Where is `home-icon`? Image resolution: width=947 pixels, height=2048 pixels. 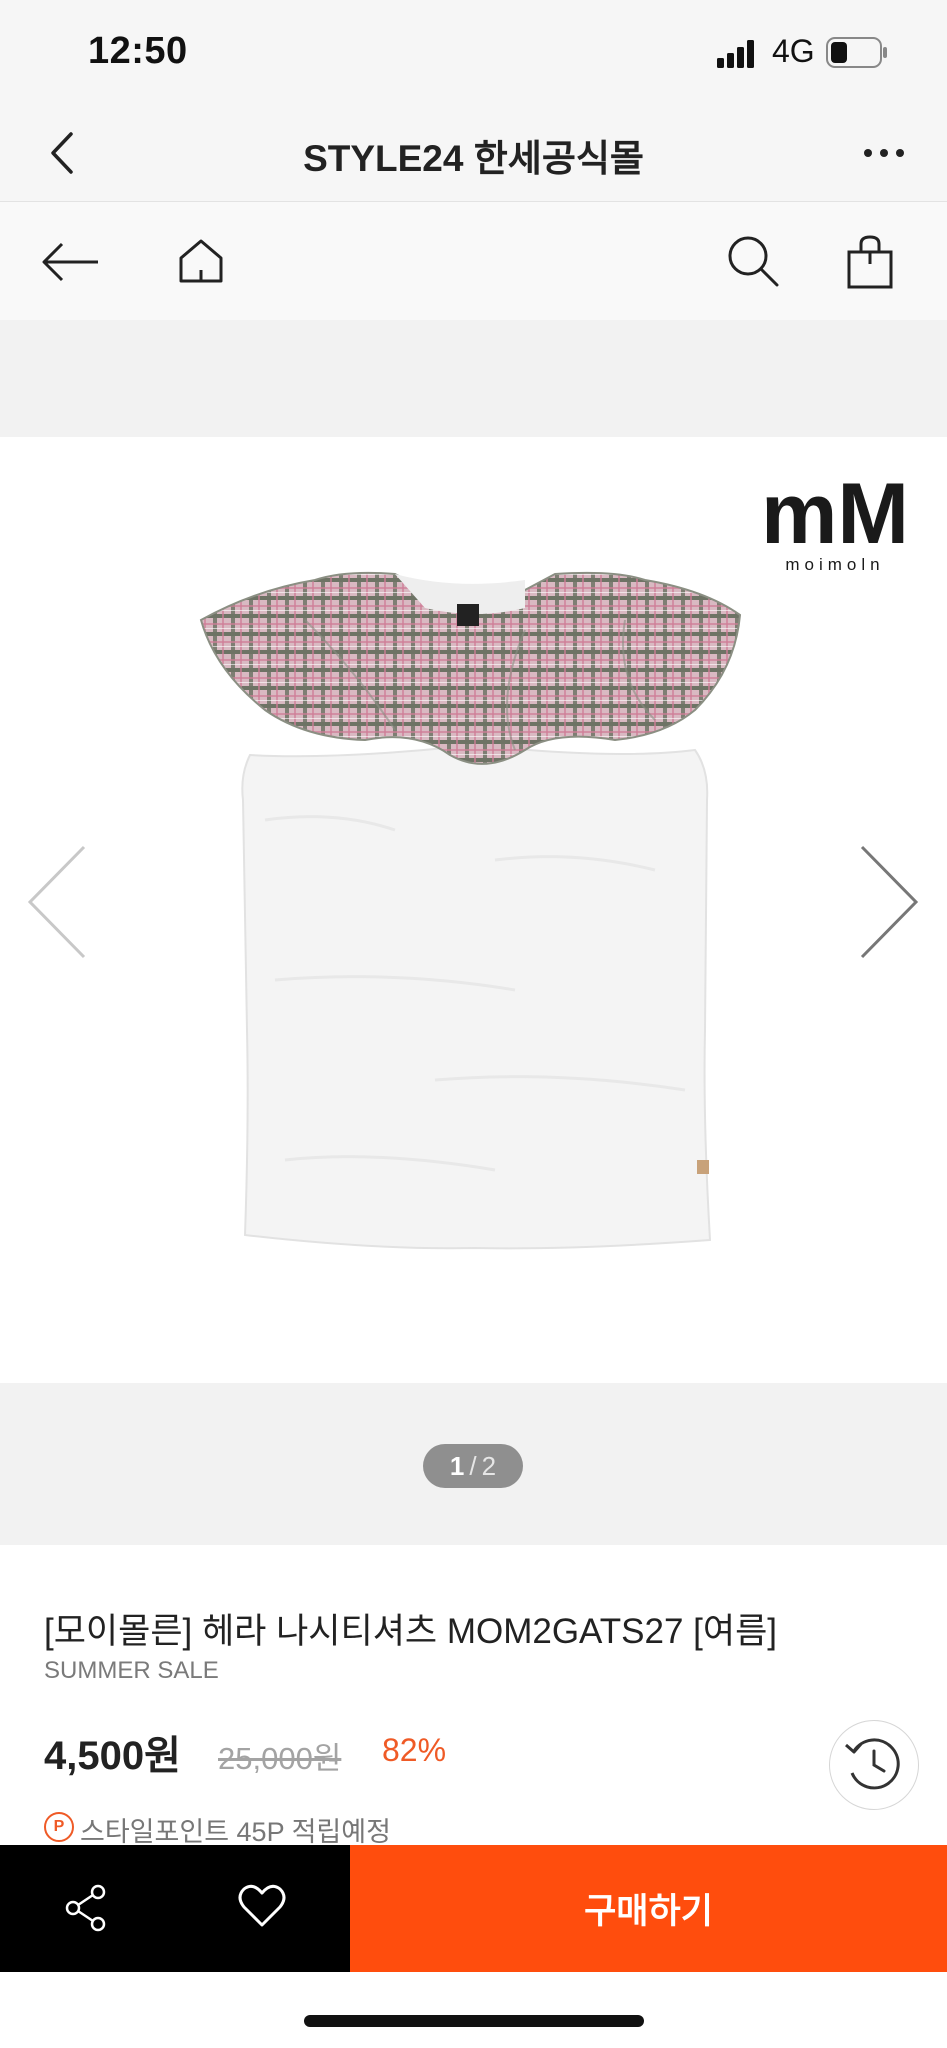
home-icon is located at coordinates (201, 261).